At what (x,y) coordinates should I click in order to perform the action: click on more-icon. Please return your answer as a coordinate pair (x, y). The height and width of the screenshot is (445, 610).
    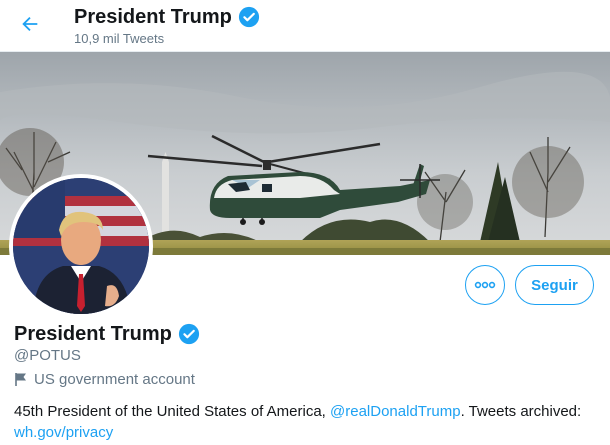
    Looking at the image, I should click on (485, 285).